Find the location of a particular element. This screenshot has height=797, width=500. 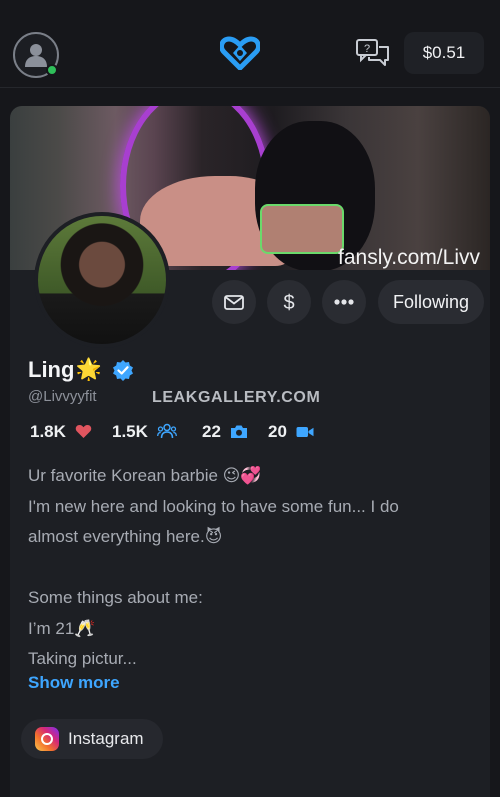

bio-line is located at coordinates (253, 568).